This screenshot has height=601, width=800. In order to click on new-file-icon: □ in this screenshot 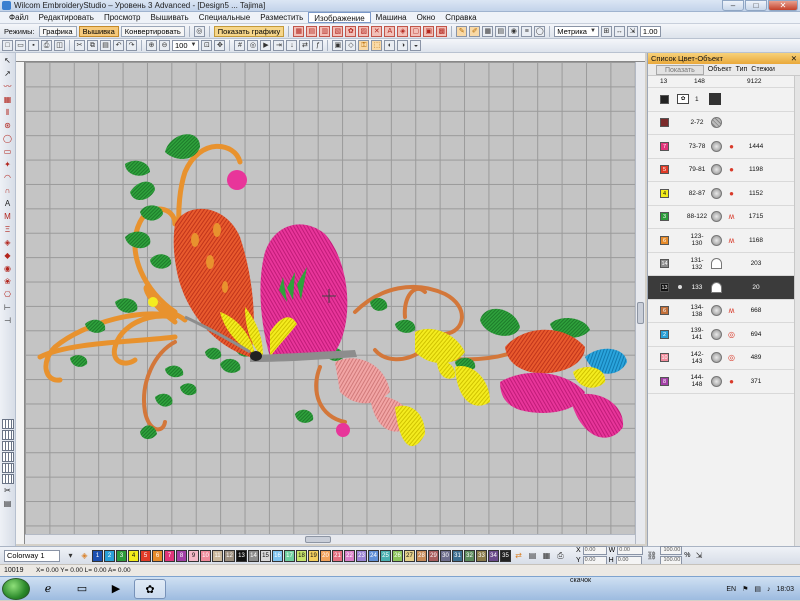, I will do `click(7, 45)`.